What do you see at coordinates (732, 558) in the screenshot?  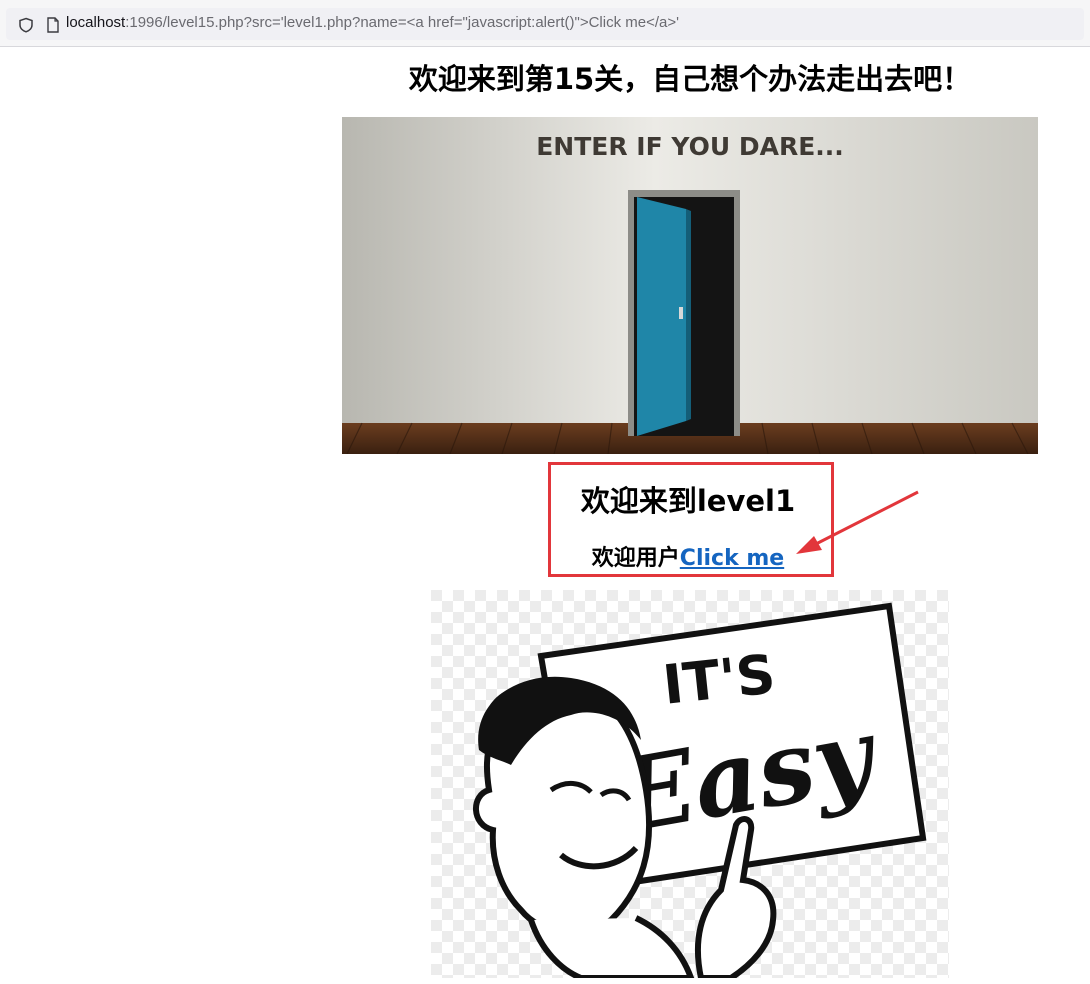 I see `click-me-link: Click me` at bounding box center [732, 558].